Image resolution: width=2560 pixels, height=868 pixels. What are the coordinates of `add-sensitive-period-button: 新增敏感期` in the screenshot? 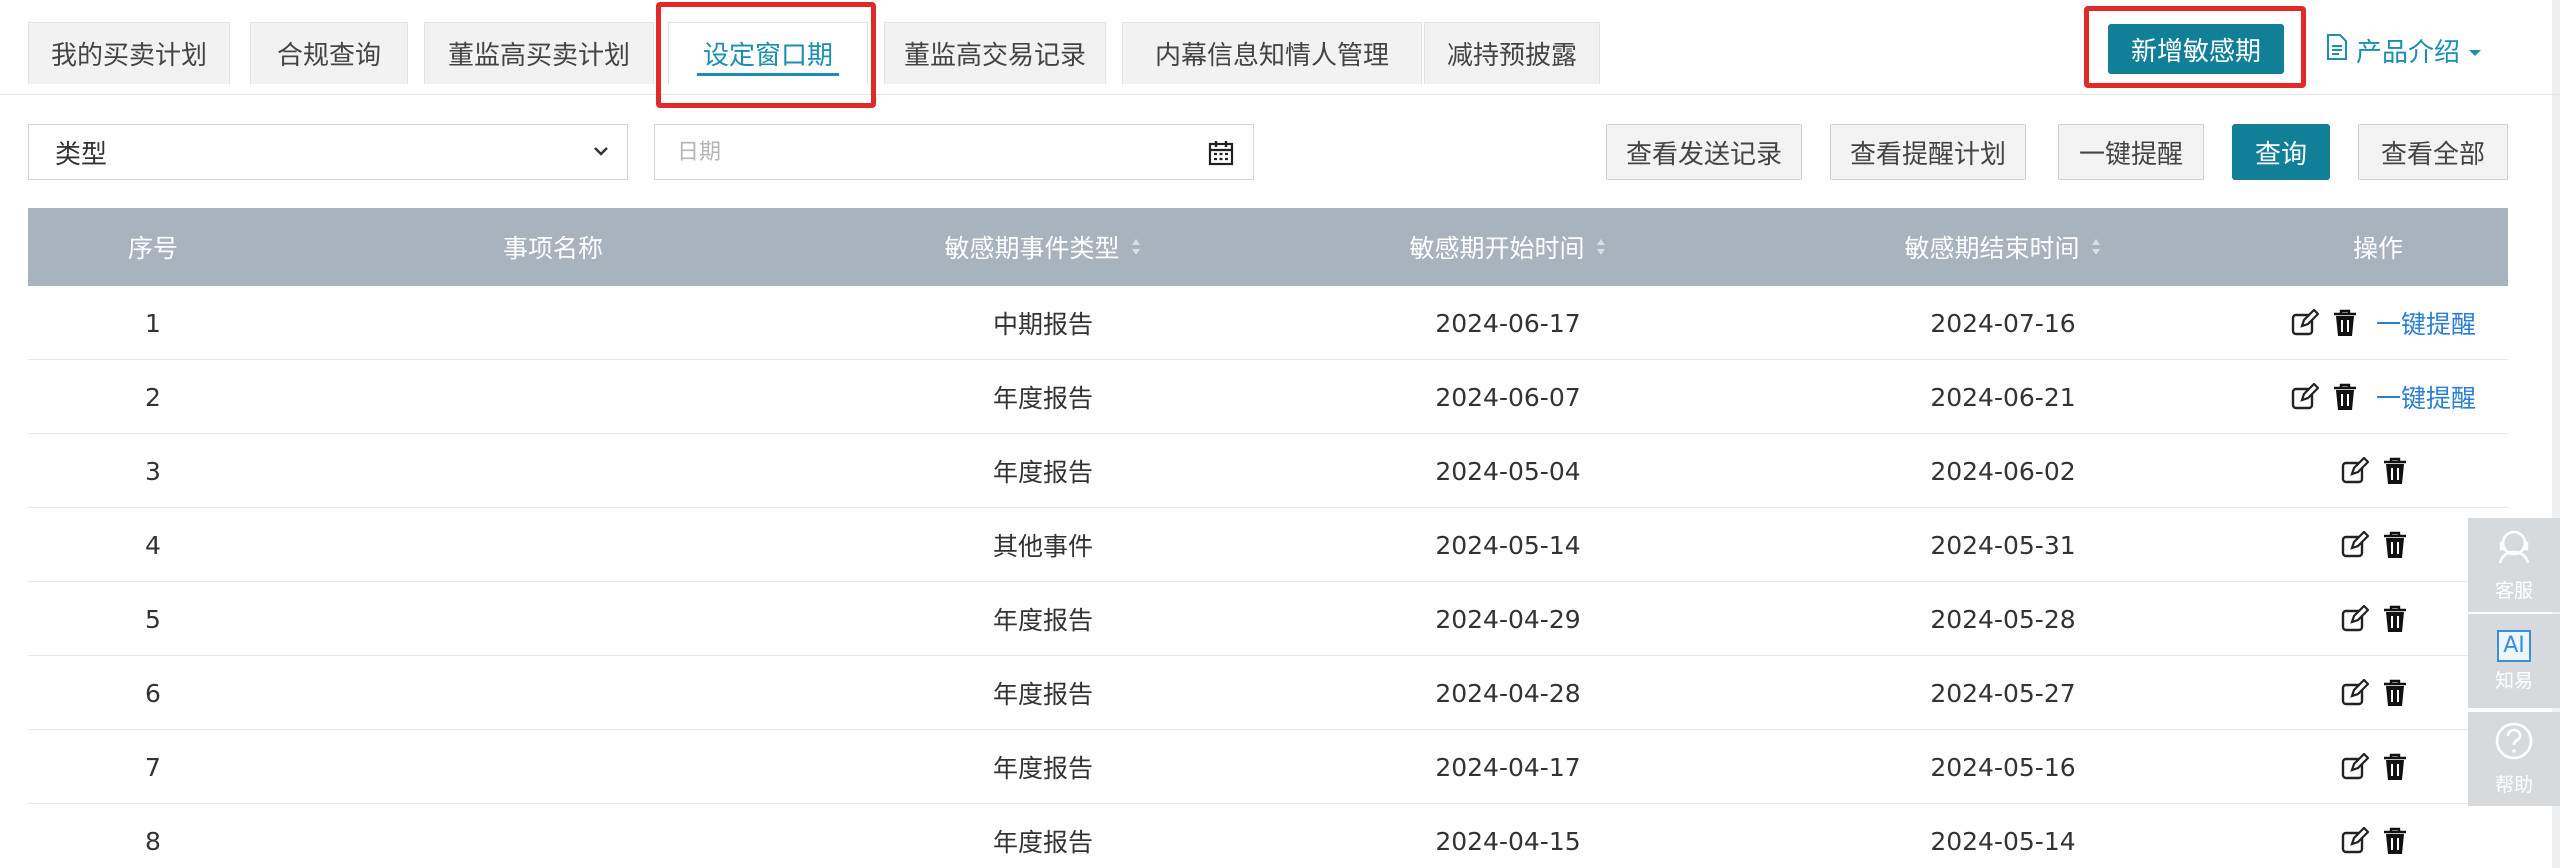 It's located at (2196, 49).